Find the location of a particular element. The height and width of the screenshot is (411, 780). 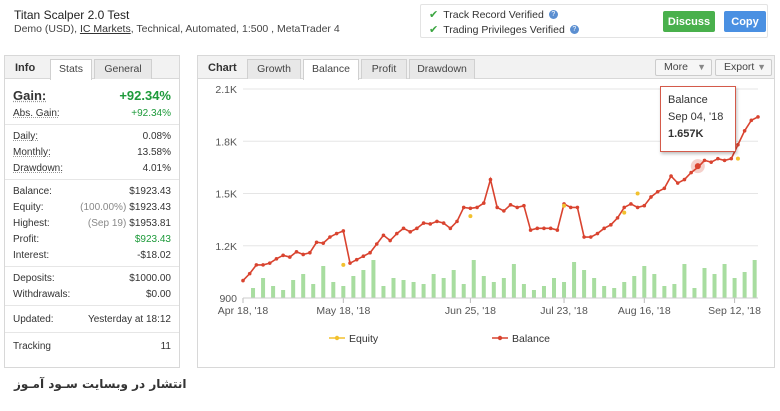

tab-drawdown: Drawdown is located at coordinates (442, 69).